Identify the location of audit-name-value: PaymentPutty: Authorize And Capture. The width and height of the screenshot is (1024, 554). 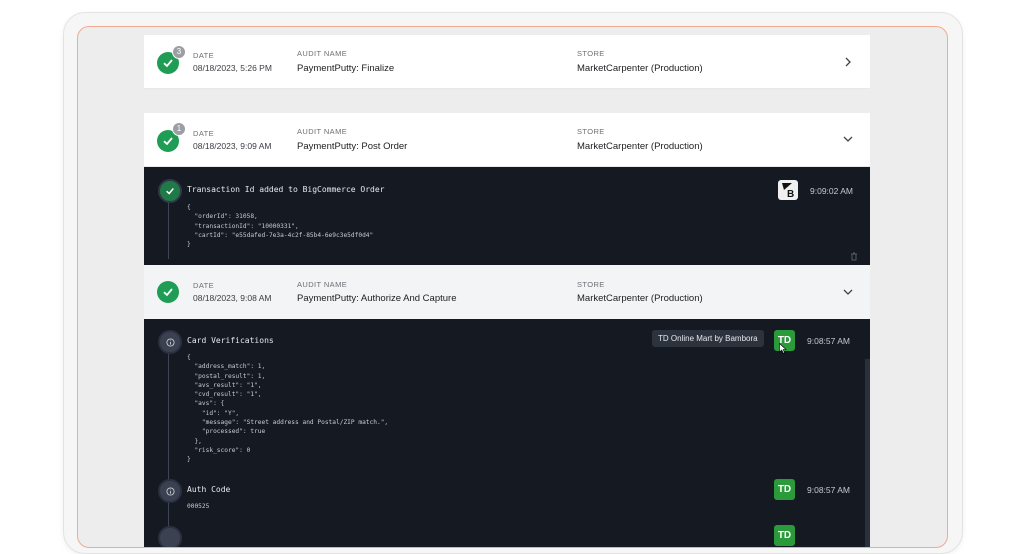
(377, 298).